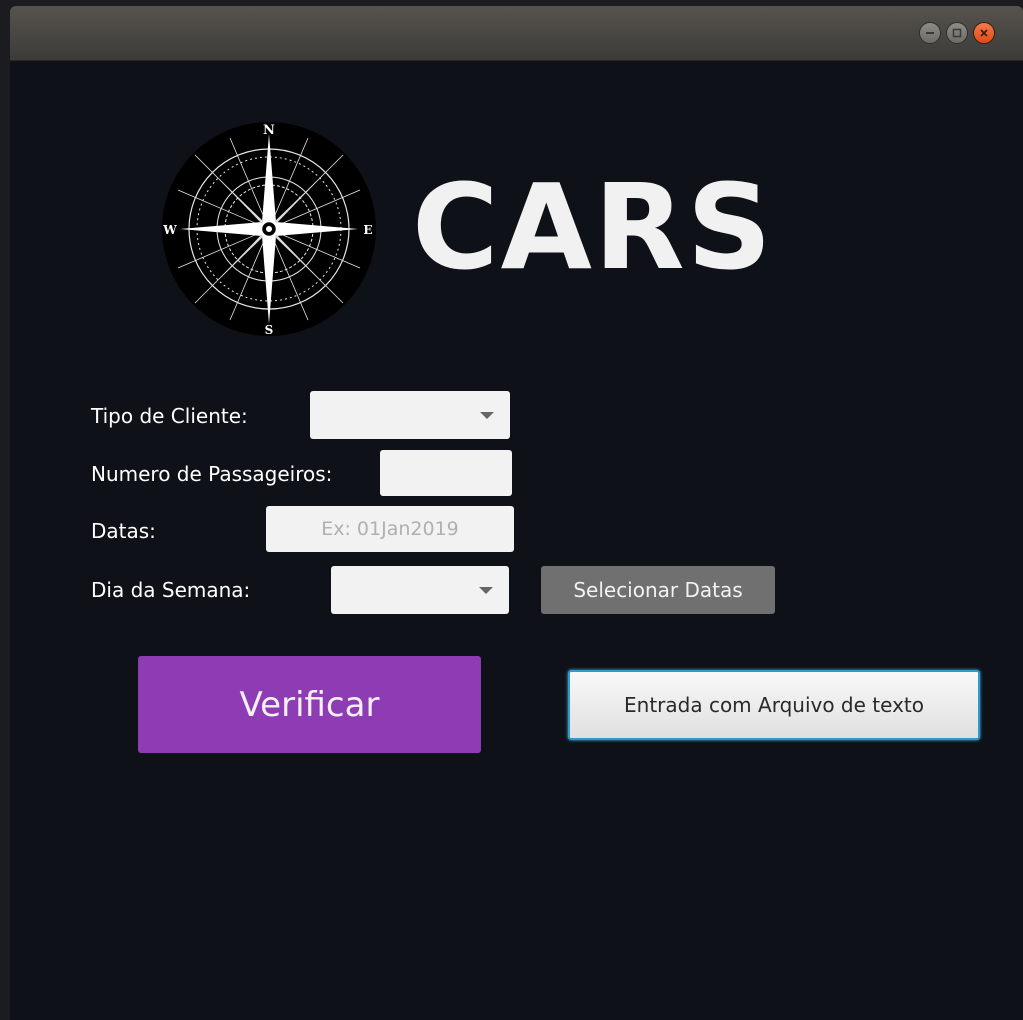  I want to click on client-type-select, so click(410, 415).